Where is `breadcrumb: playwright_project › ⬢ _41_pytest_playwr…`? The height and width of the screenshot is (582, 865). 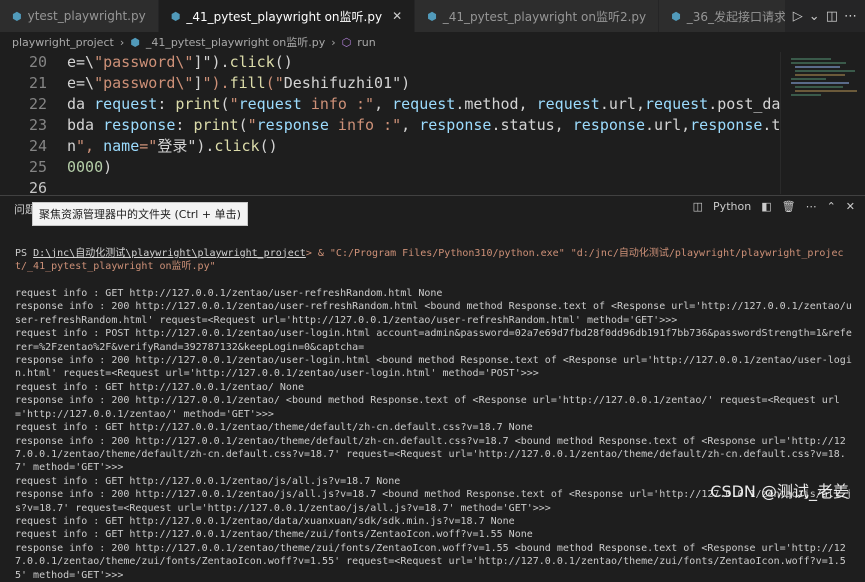 breadcrumb: playwright_project › ⬢ _41_pytest_playwr… is located at coordinates (432, 42).